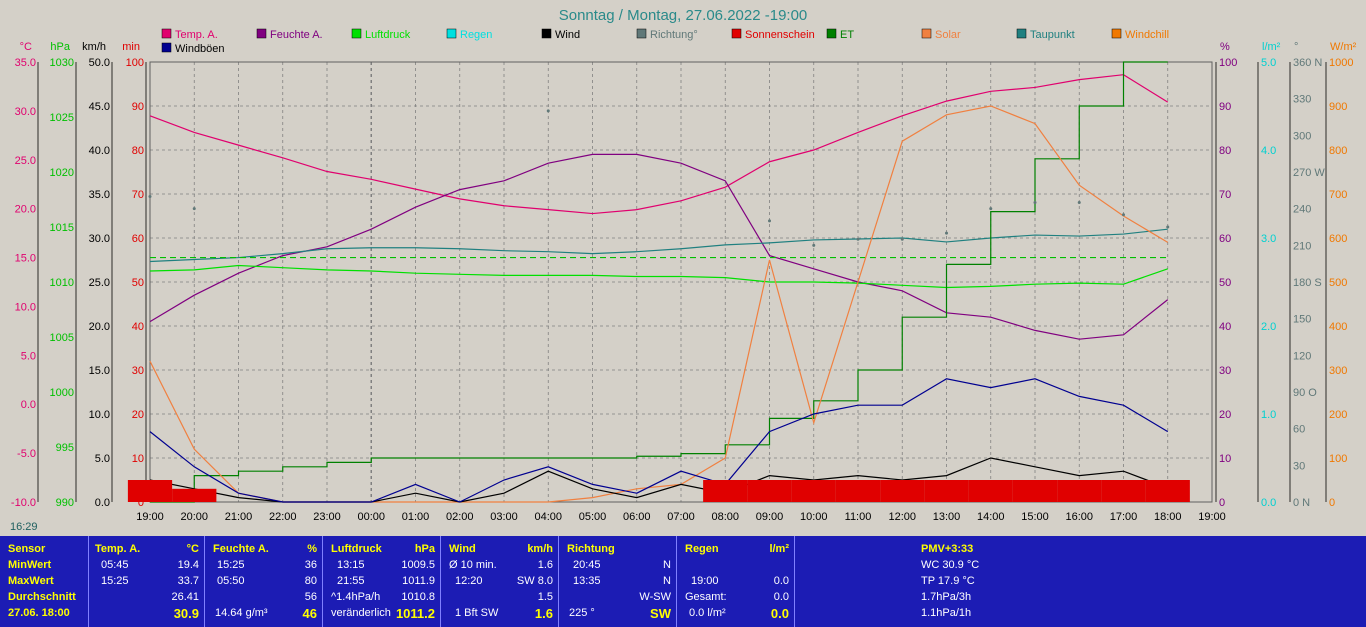 The image size is (1366, 627). What do you see at coordinates (138, 283) in the screenshot?
I see `left-axis-tick: 50` at bounding box center [138, 283].